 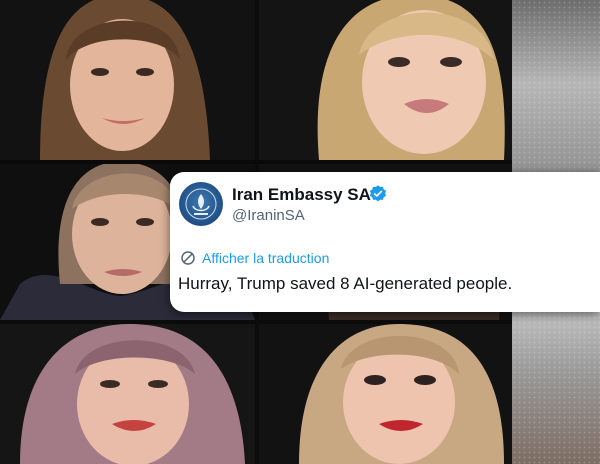 I want to click on translate-icon, so click(x=188, y=258).